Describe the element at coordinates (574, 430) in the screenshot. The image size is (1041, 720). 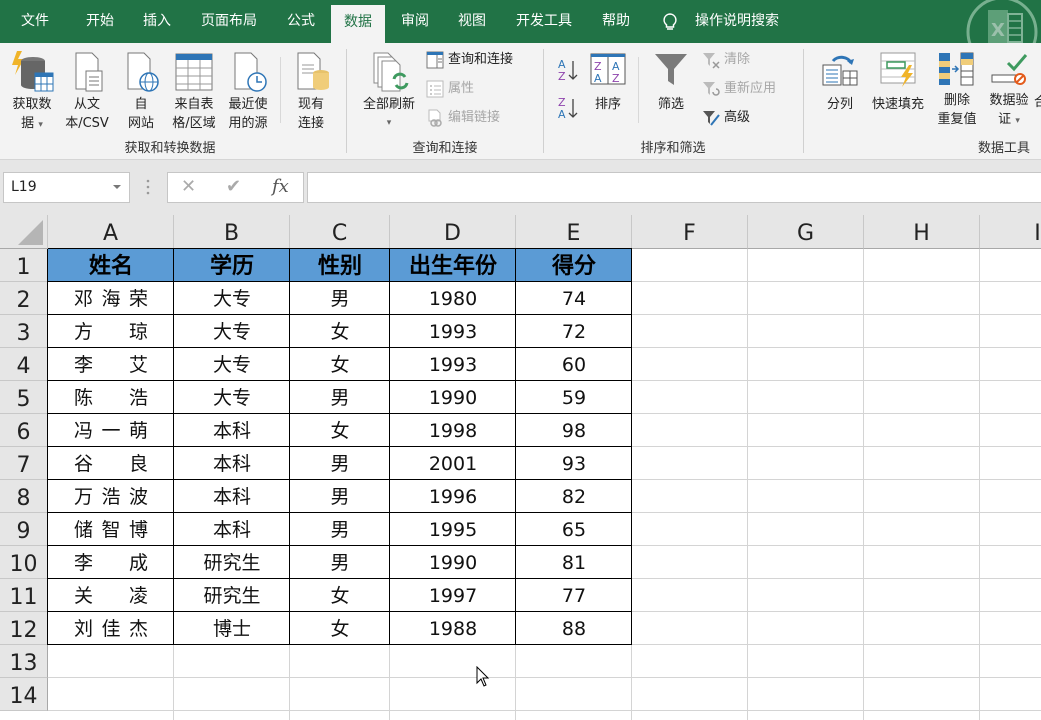
I see `cell-score: 98` at that location.